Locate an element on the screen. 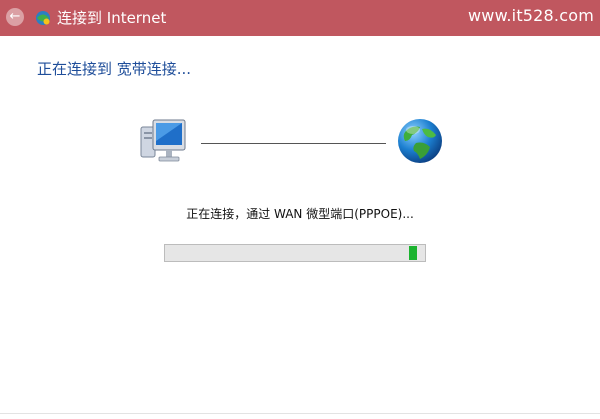 The height and width of the screenshot is (419, 600). globe-icon is located at coordinates (420, 141).